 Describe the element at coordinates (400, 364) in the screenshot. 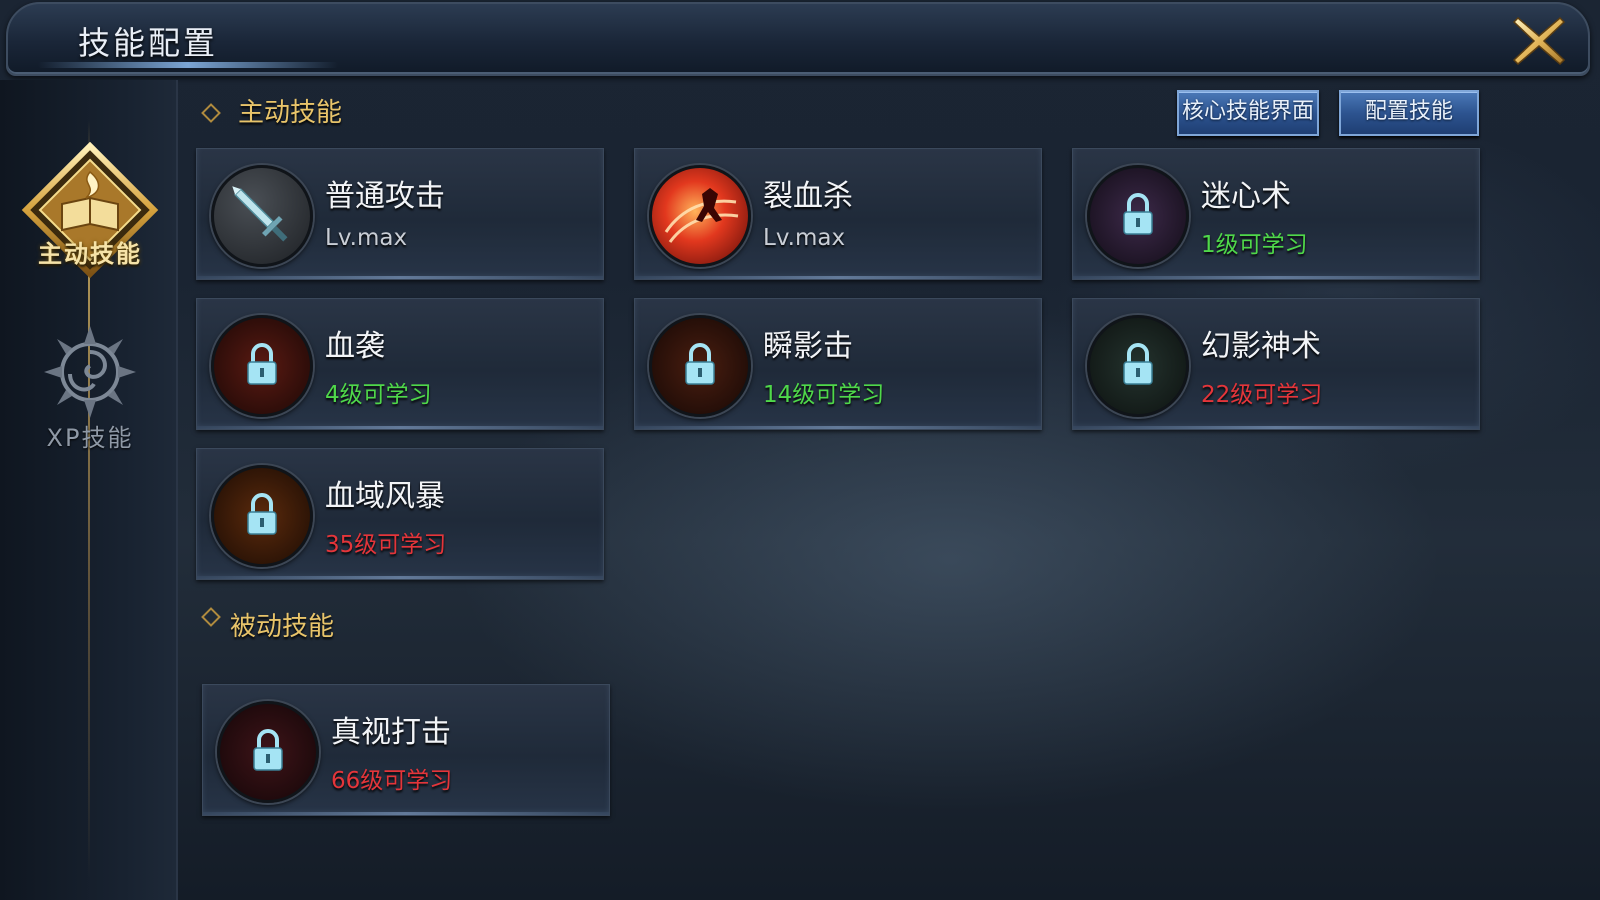

I see `skill-card-blood-raid: 血袭 4级可学习` at that location.